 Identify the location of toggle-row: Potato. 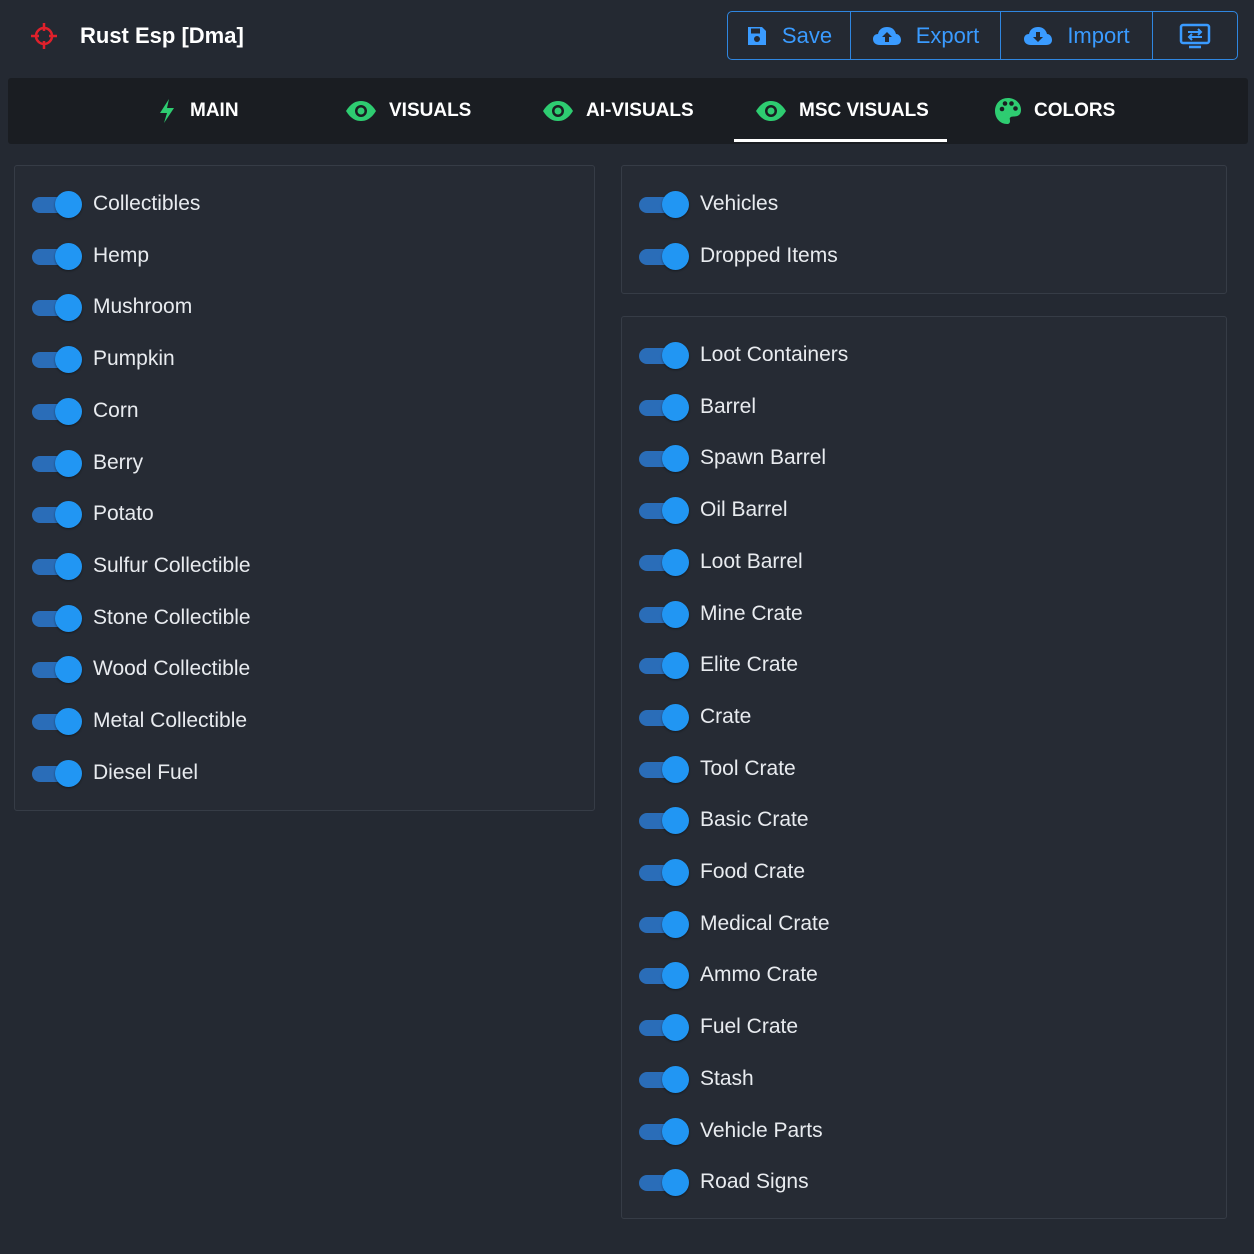
(92, 514).